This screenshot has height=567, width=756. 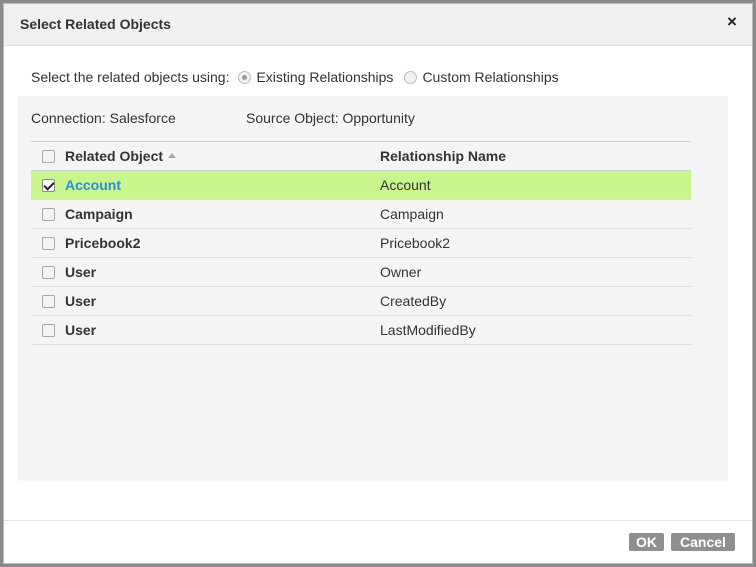 I want to click on row-relationship-name: CreatedBy, so click(x=413, y=301).